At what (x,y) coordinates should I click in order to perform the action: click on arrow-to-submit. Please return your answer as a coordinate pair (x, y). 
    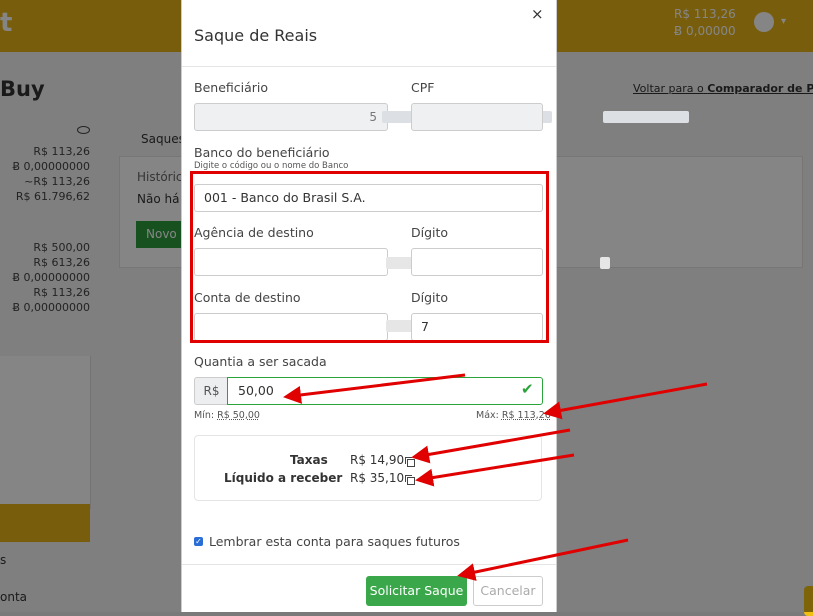
    Looking at the image, I should click on (543, 559).